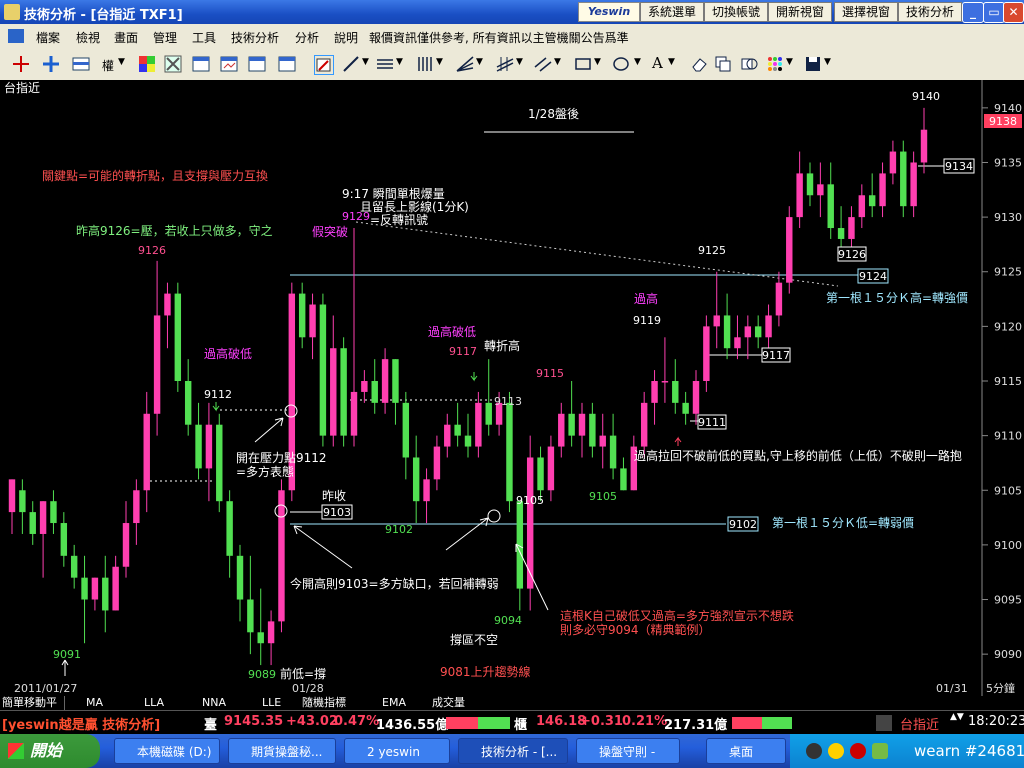 Image resolution: width=1024 pixels, height=768 pixels. What do you see at coordinates (425, 64) in the screenshot?
I see `vertical-lines-icon` at bounding box center [425, 64].